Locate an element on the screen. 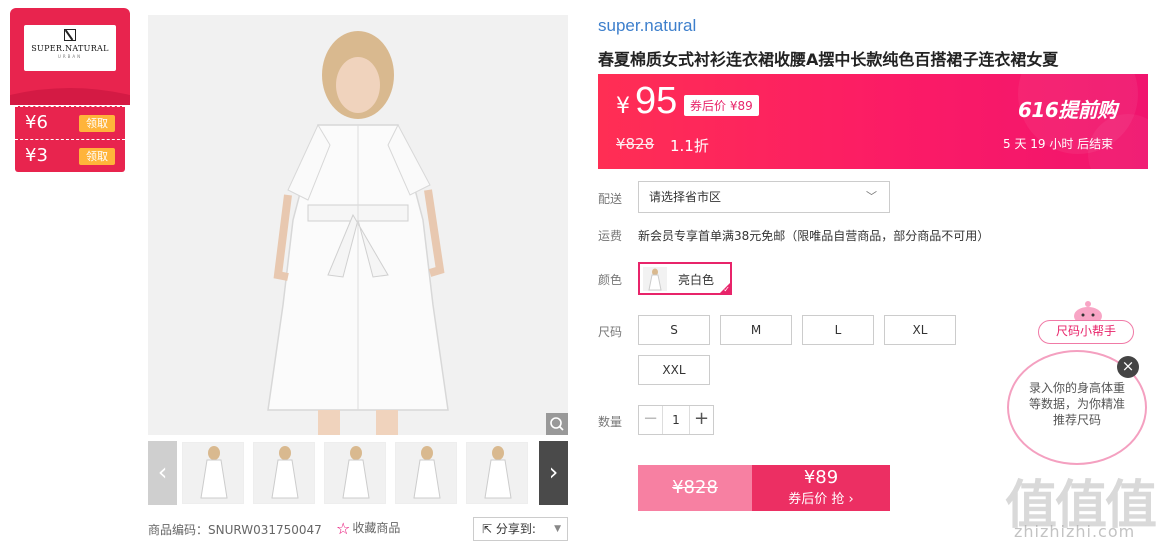 The image size is (1159, 547). product-title: 春夏棉质女式衬衫连衣裙收腰A摆中长款纯色百搭裙子连衣裙女夏 is located at coordinates (828, 59).